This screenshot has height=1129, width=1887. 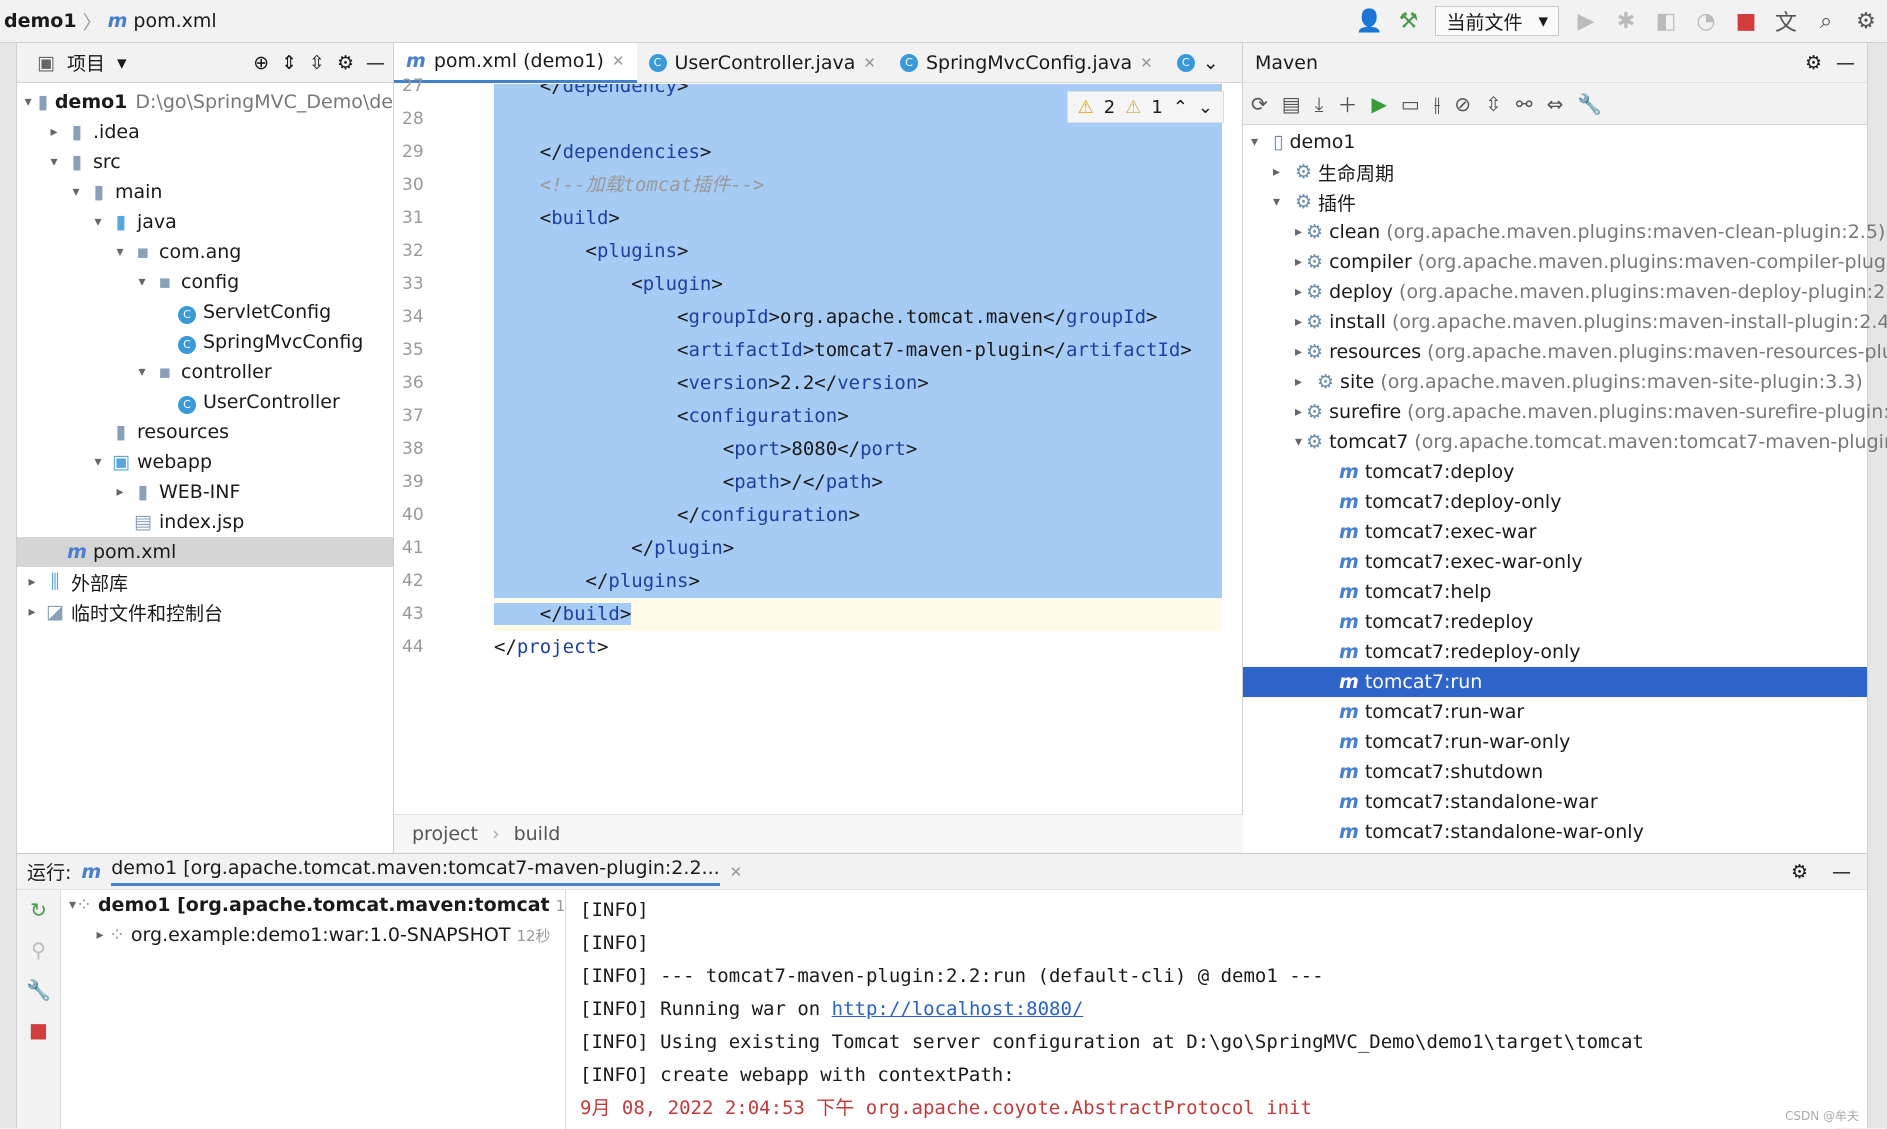 What do you see at coordinates (1555, 622) in the screenshot?
I see `maven-row-tomcat7-redeploy: m tomcat7:redeploy` at bounding box center [1555, 622].